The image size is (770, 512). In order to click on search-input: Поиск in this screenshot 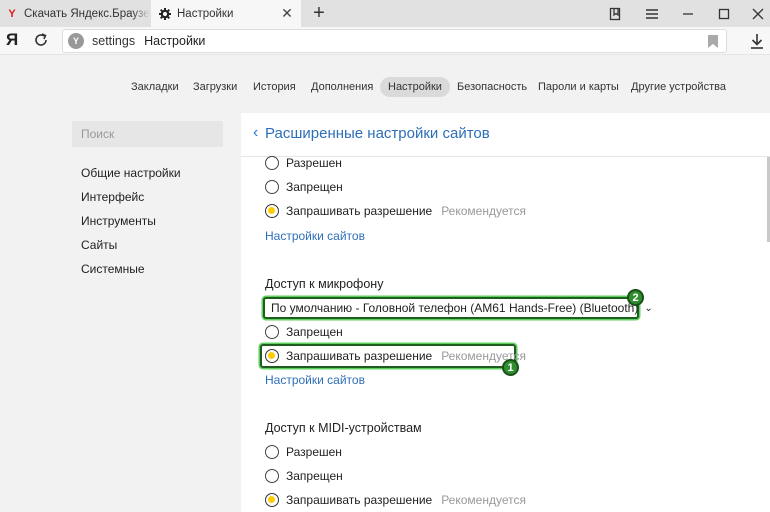, I will do `click(147, 134)`.